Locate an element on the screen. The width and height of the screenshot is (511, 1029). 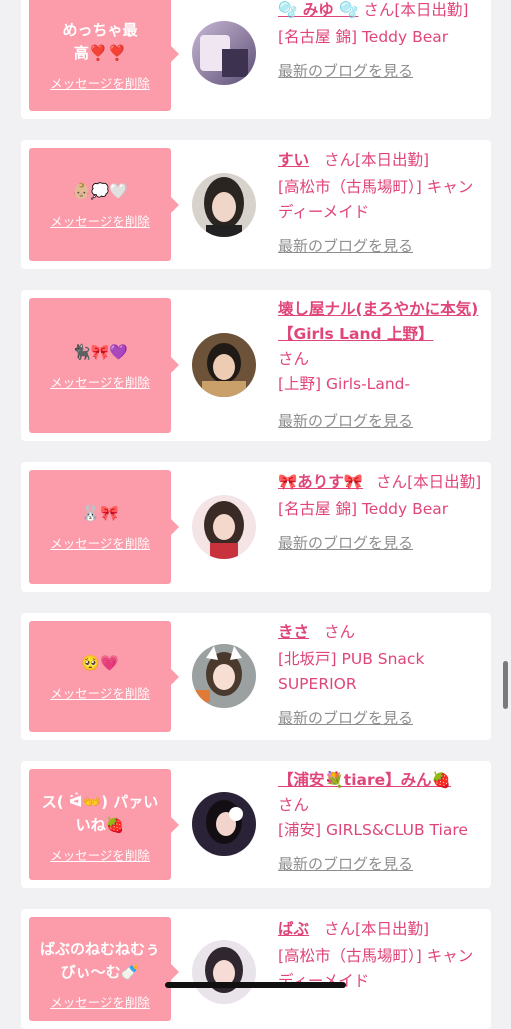
message-bubble: 🥺💗 メッセージを削除 is located at coordinates (100, 676).